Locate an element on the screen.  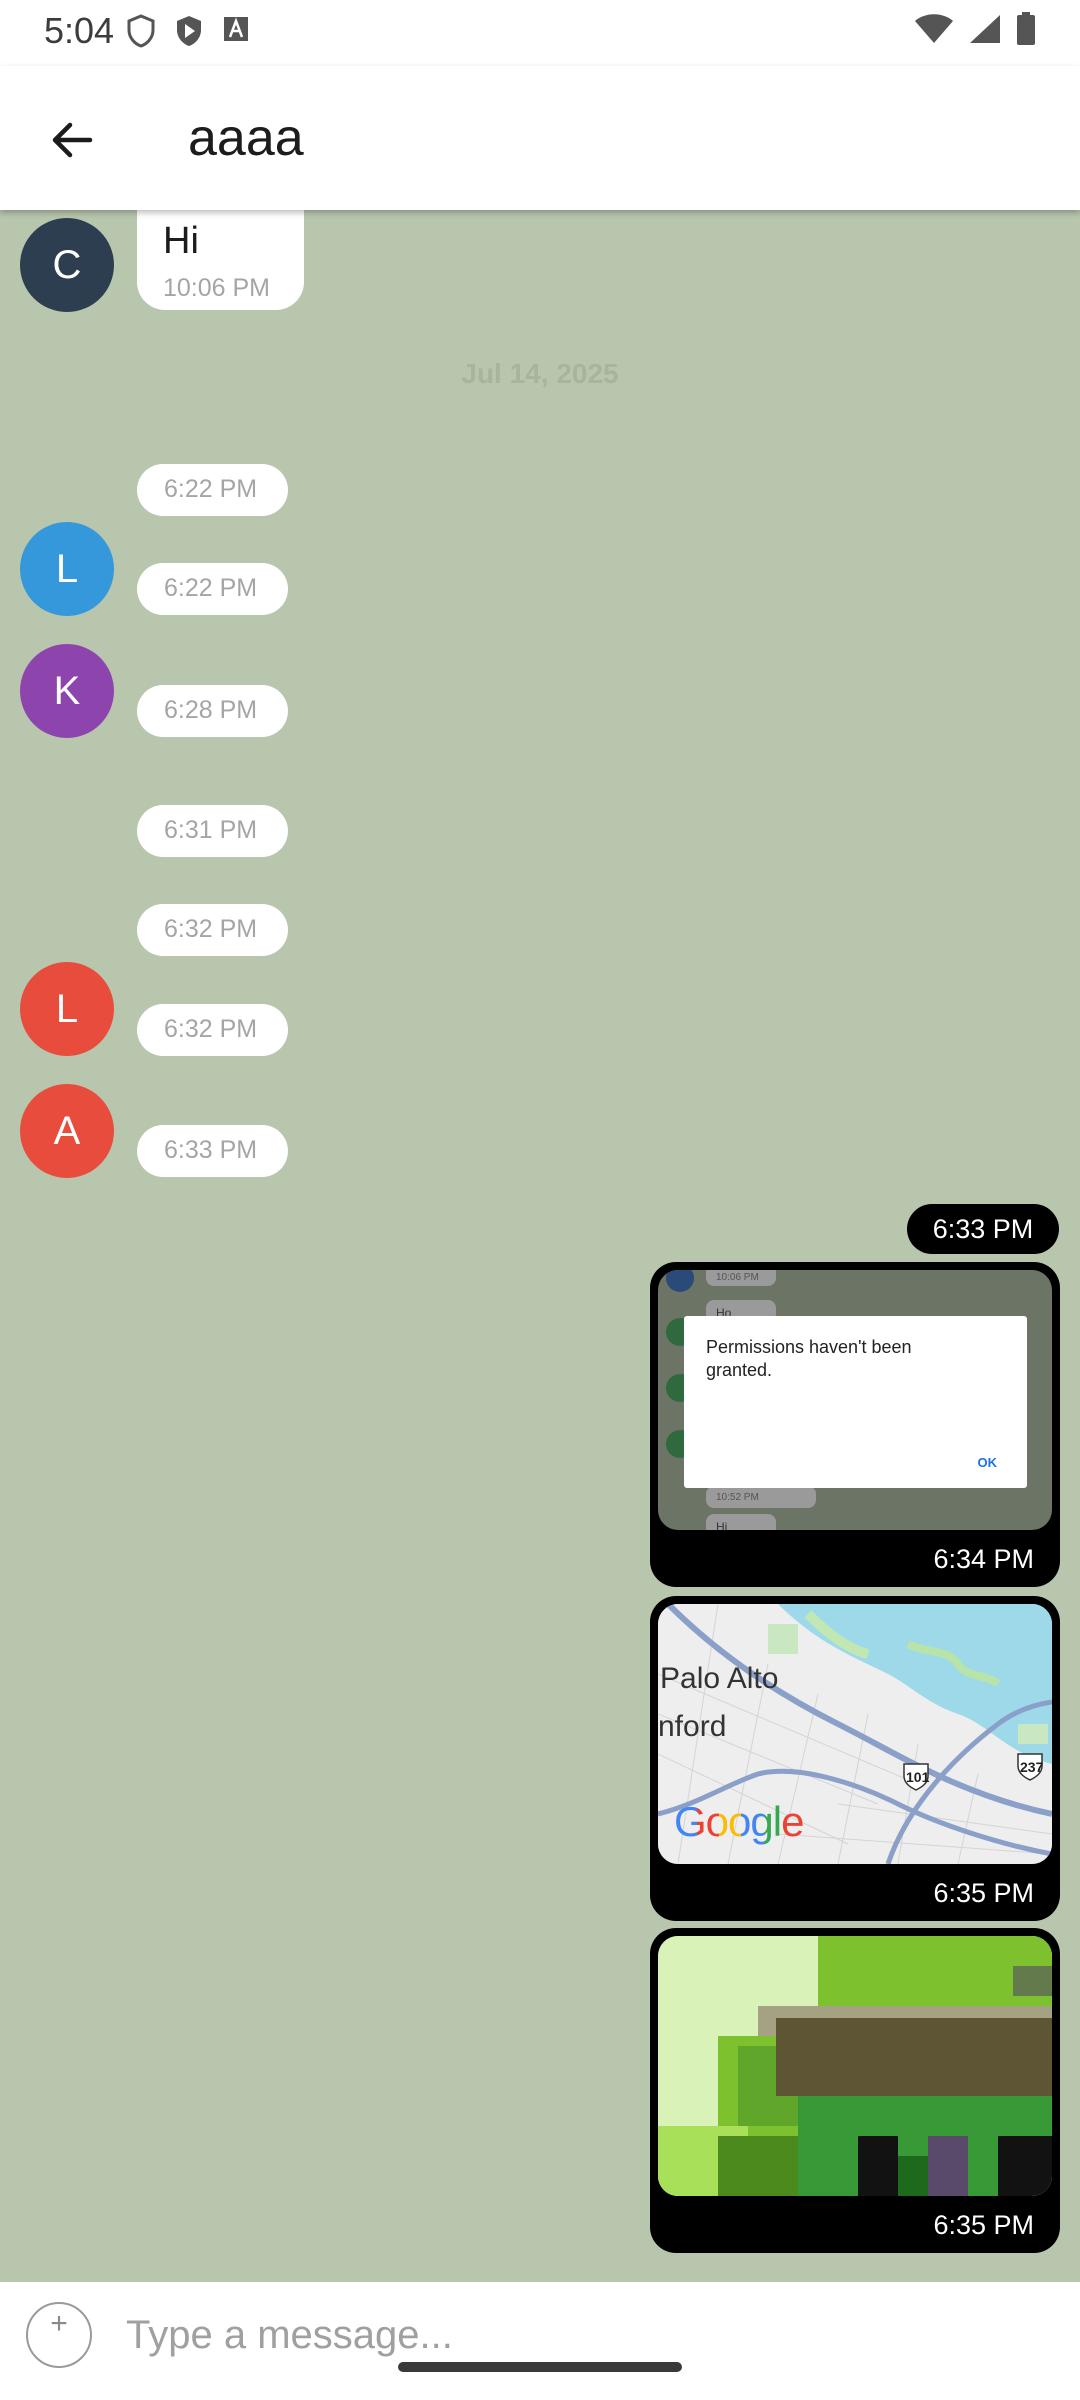
google-logo: Google is located at coordinates (739, 1822).